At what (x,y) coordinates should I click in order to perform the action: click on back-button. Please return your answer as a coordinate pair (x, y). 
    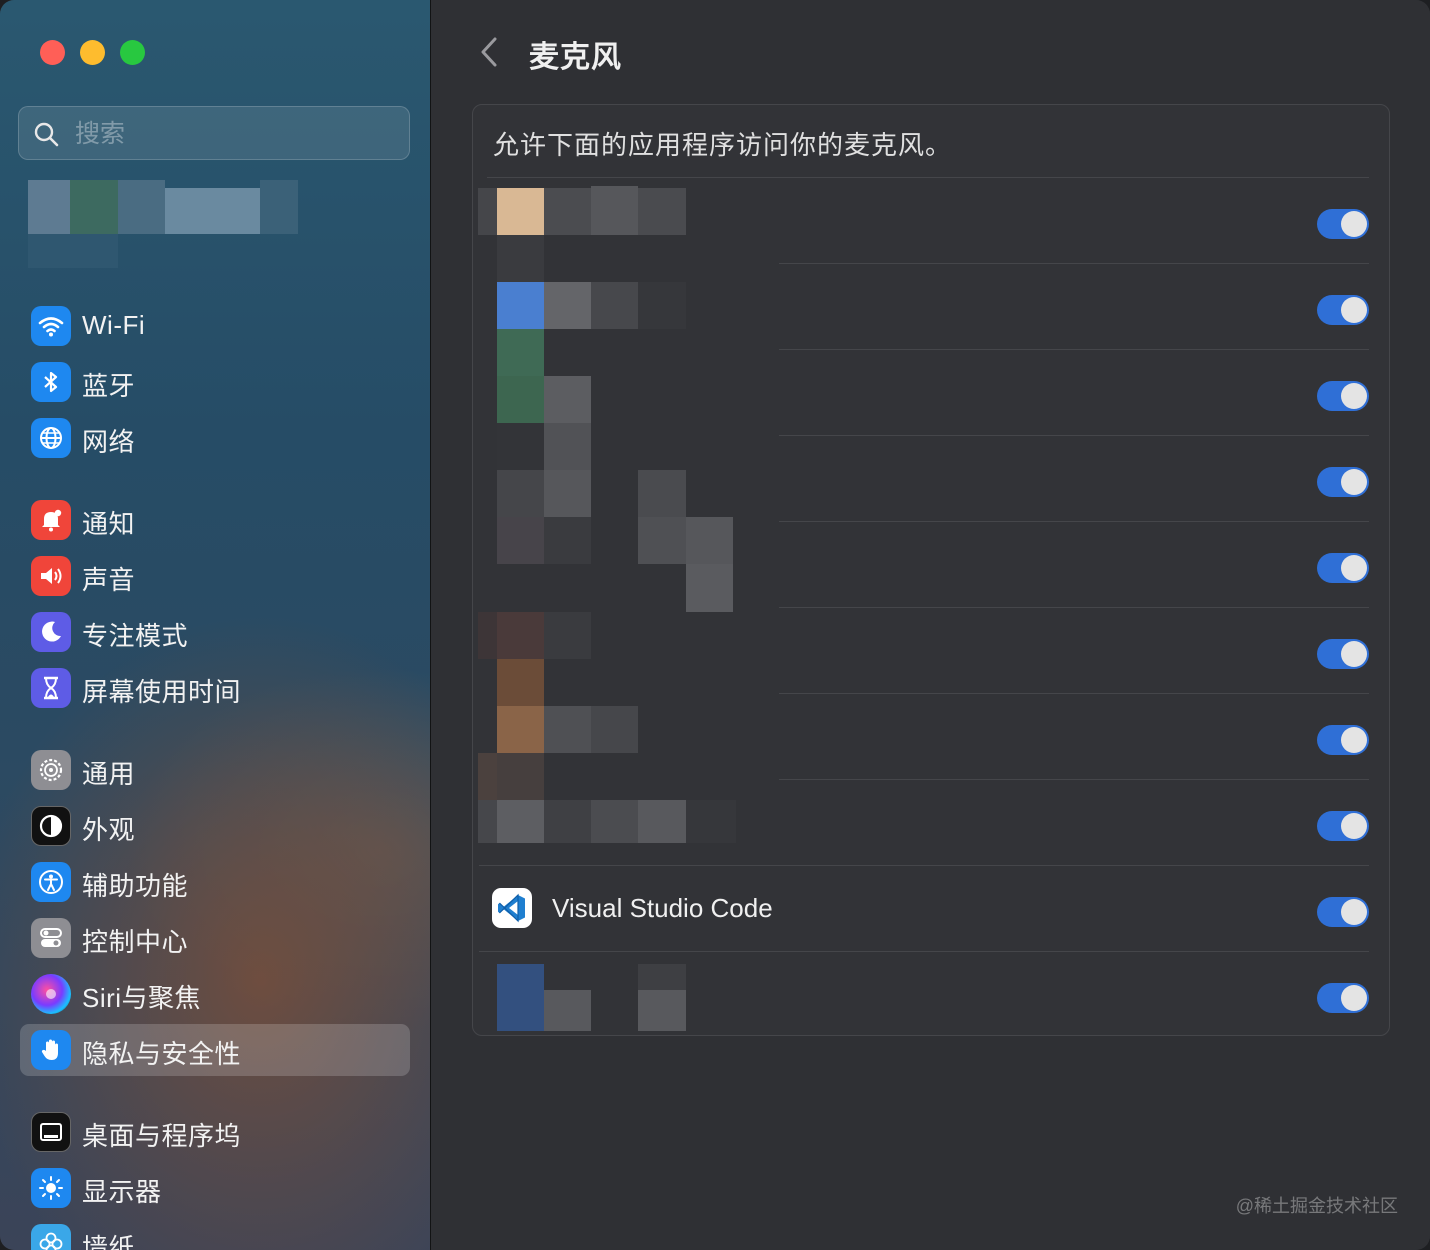
    Looking at the image, I should click on (489, 52).